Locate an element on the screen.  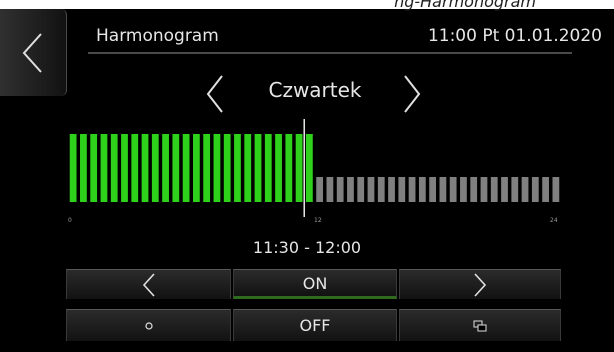
day-label: Czwartek is located at coordinates (315, 90).